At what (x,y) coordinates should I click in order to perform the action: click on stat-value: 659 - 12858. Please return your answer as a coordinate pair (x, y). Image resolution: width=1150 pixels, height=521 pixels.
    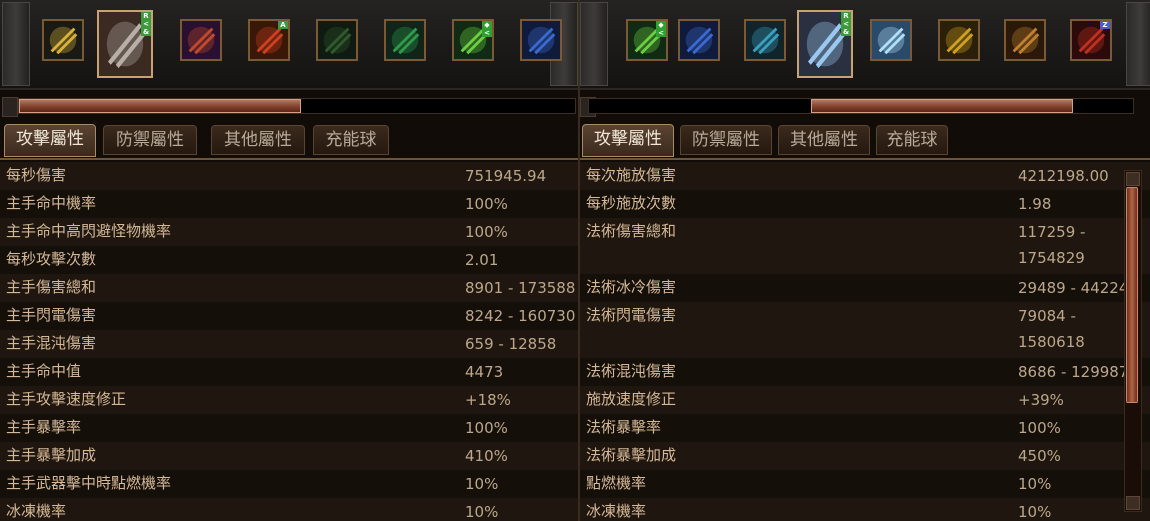
    Looking at the image, I should click on (511, 344).